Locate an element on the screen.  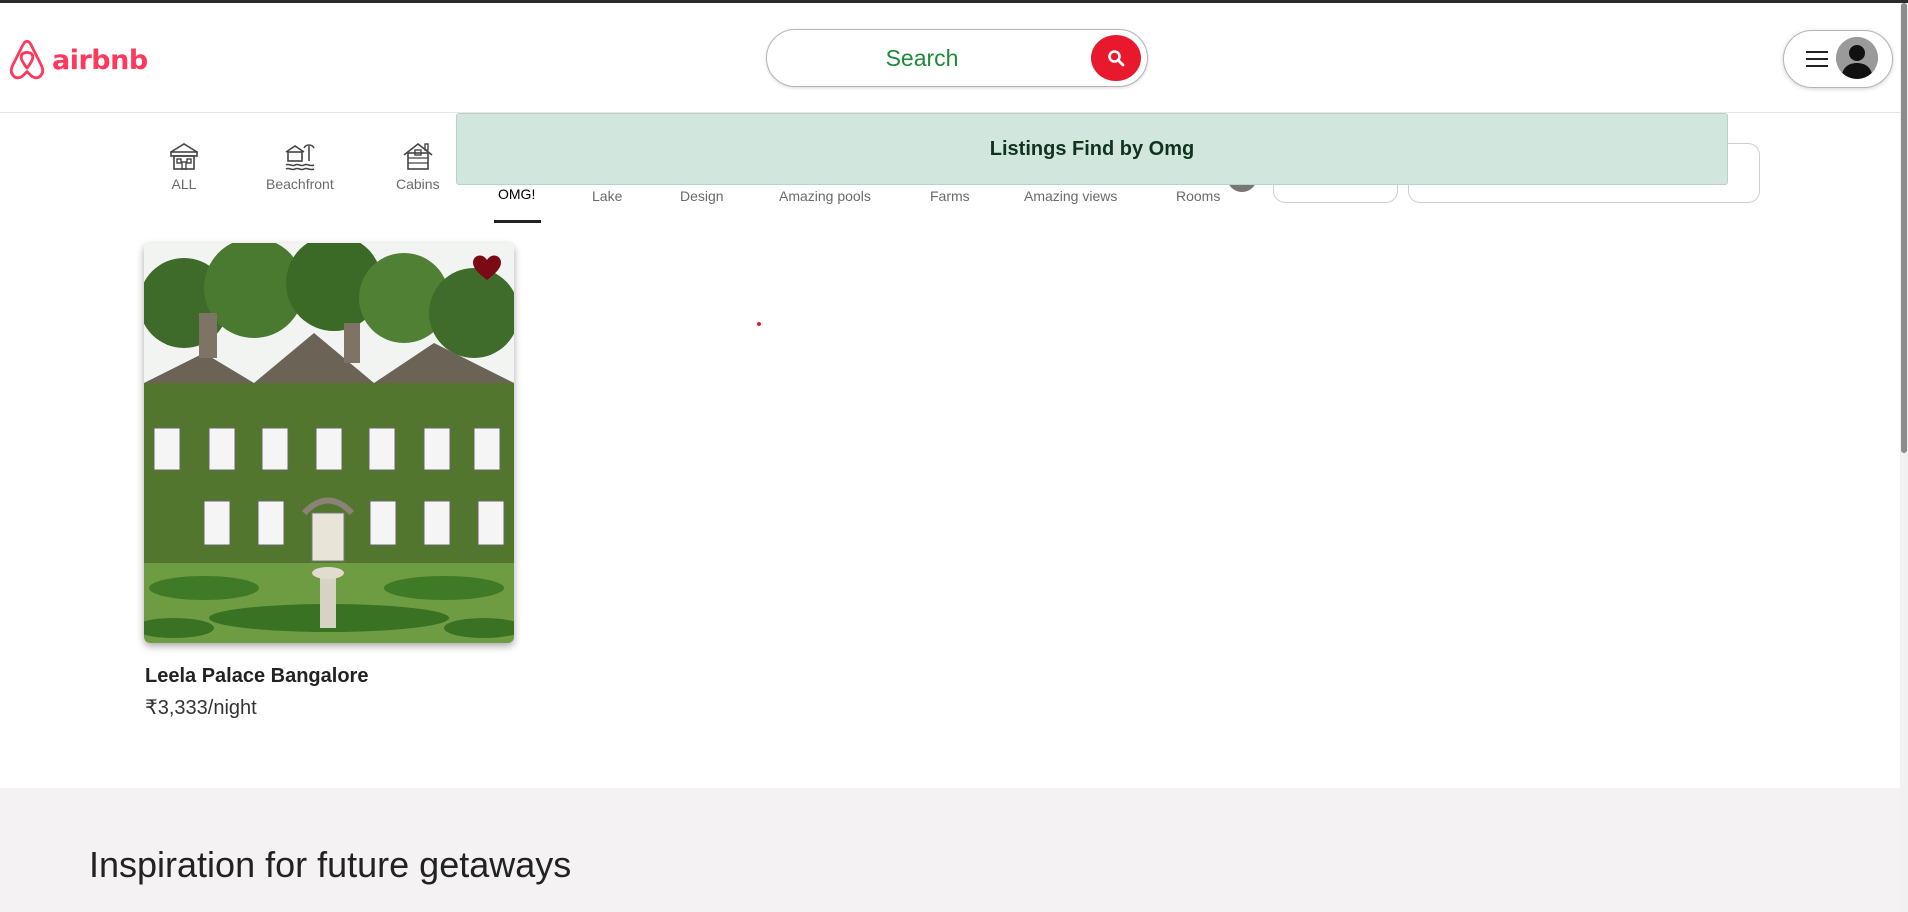
category-omg: OMG! is located at coordinates (516, 192).